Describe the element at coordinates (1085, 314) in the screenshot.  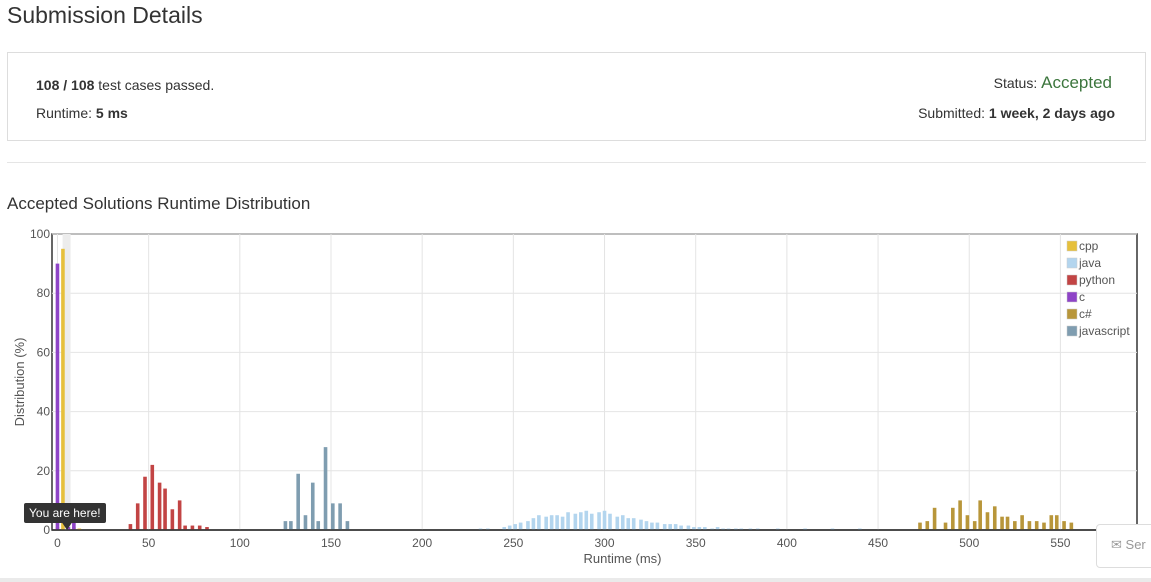
I see `legend-label-csharp: c#` at that location.